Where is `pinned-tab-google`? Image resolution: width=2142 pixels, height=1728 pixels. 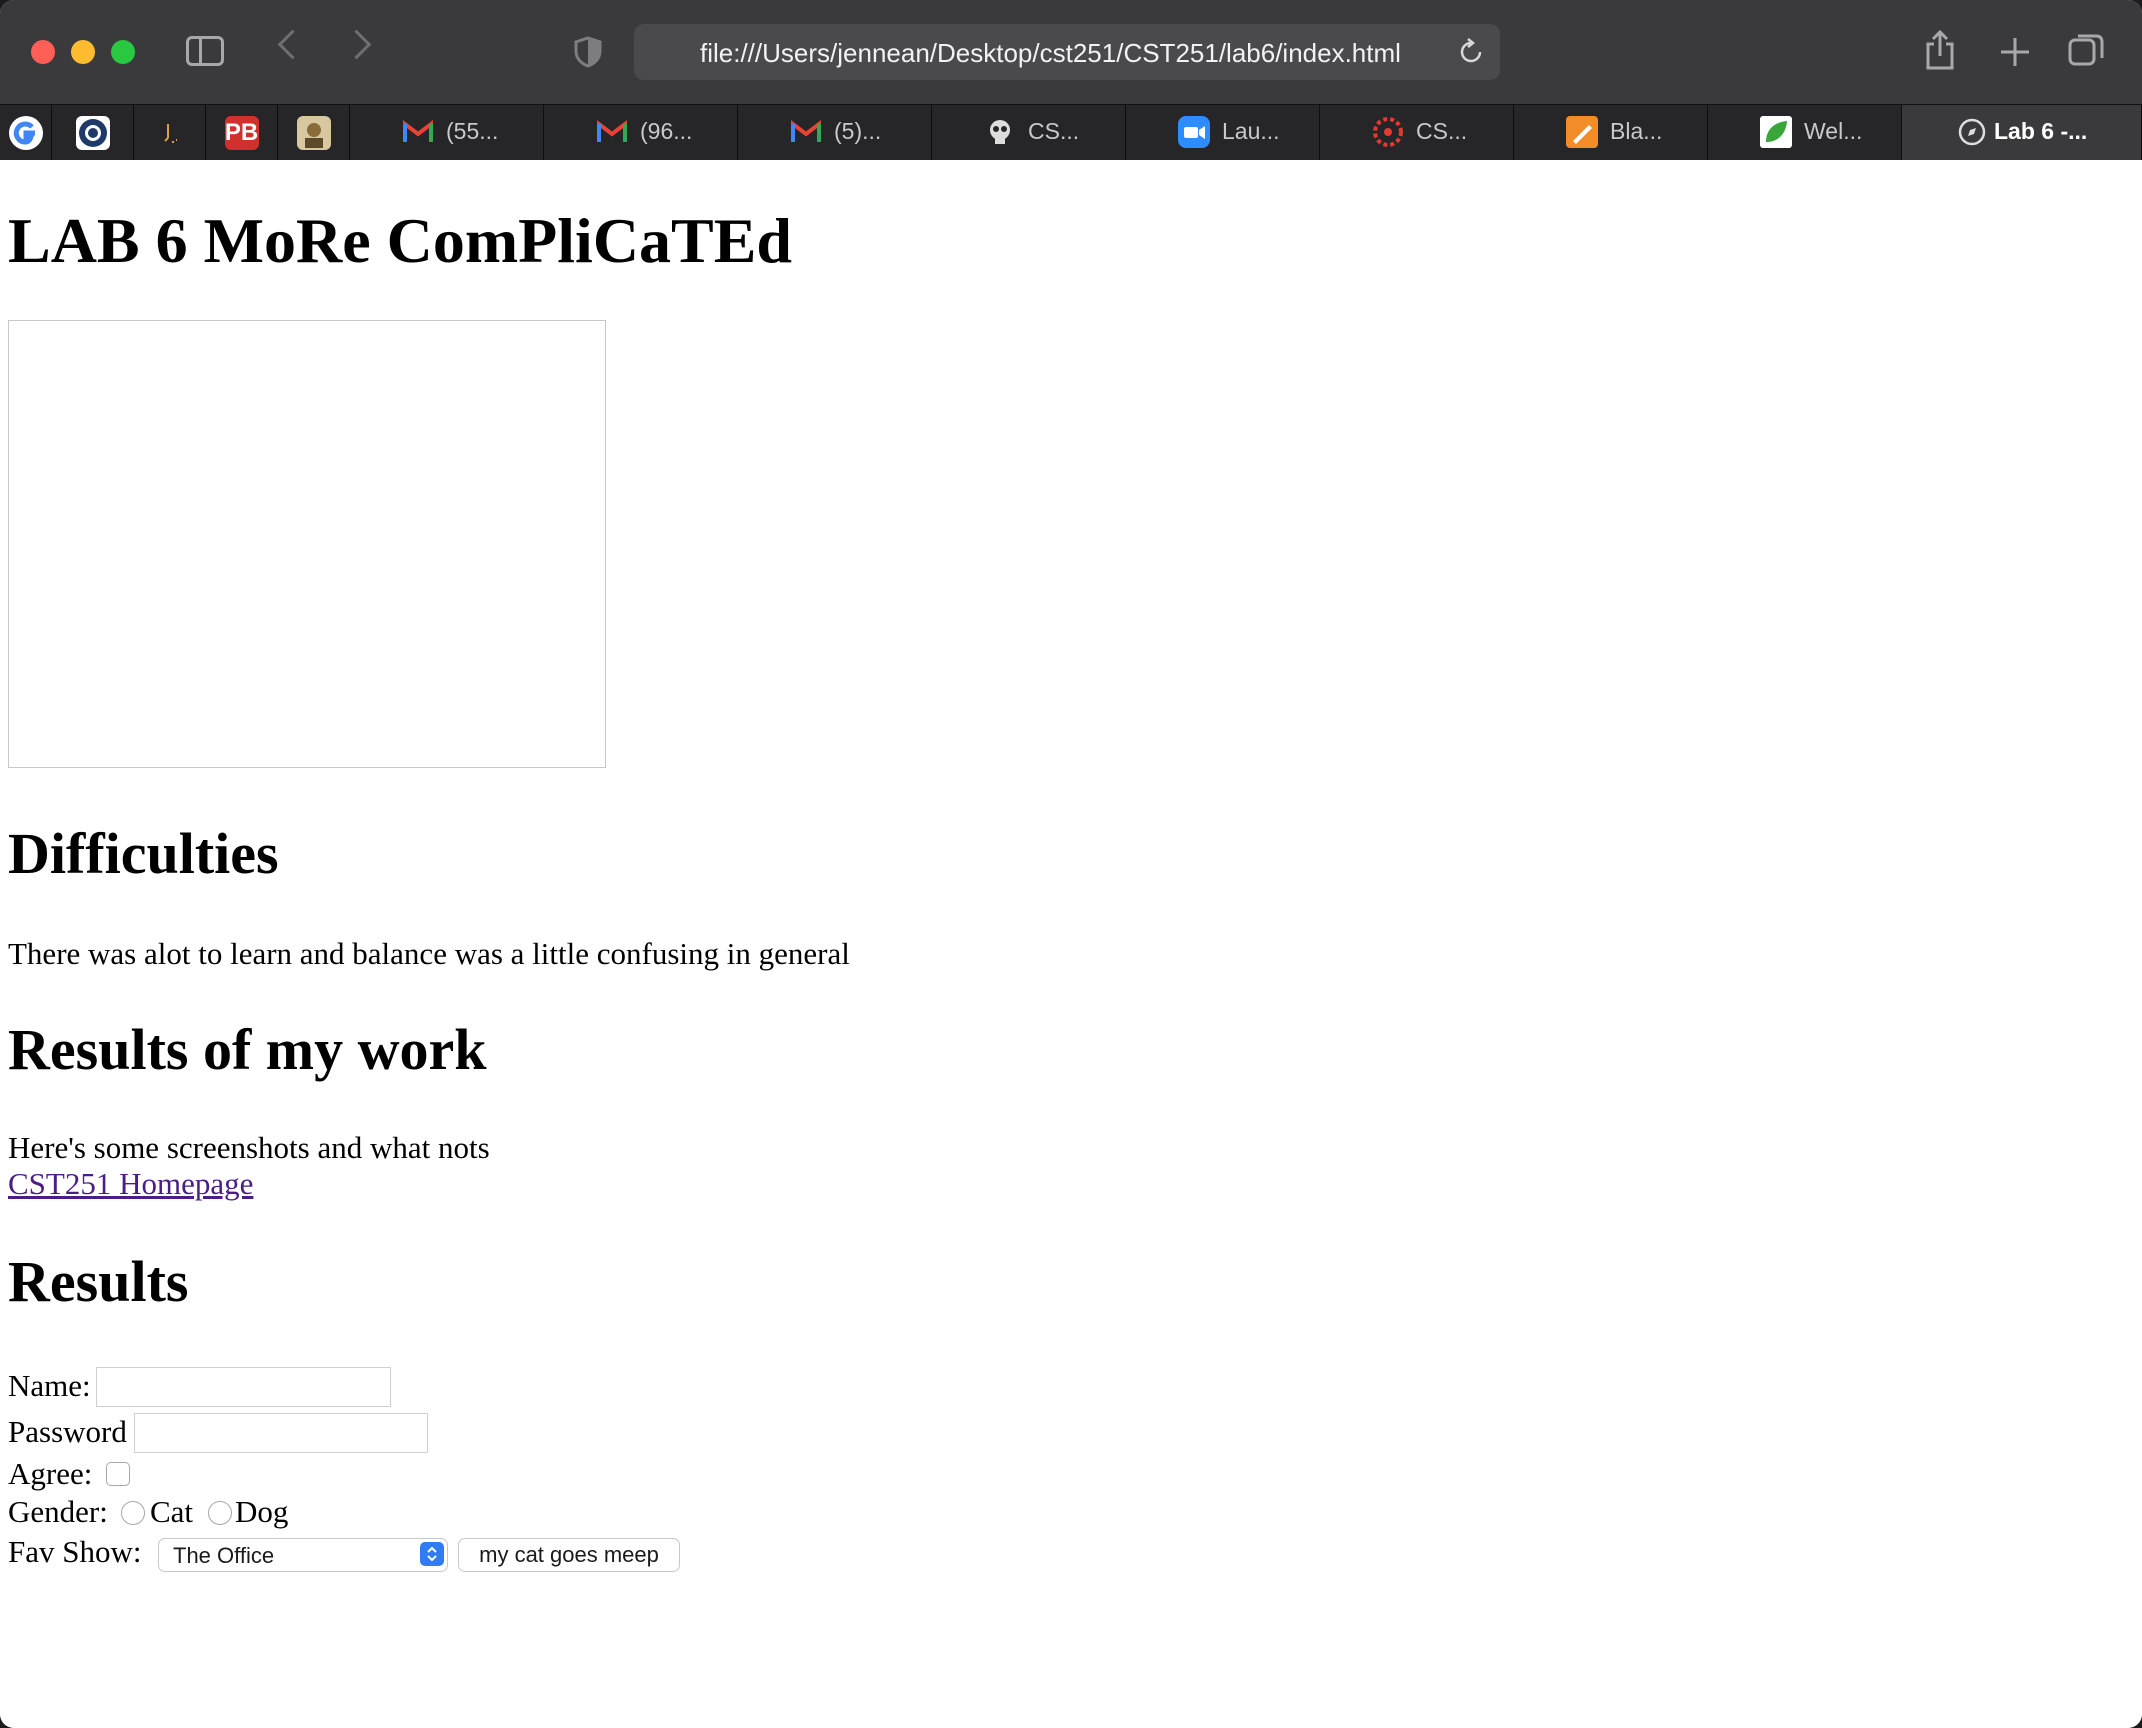 pinned-tab-google is located at coordinates (26, 132).